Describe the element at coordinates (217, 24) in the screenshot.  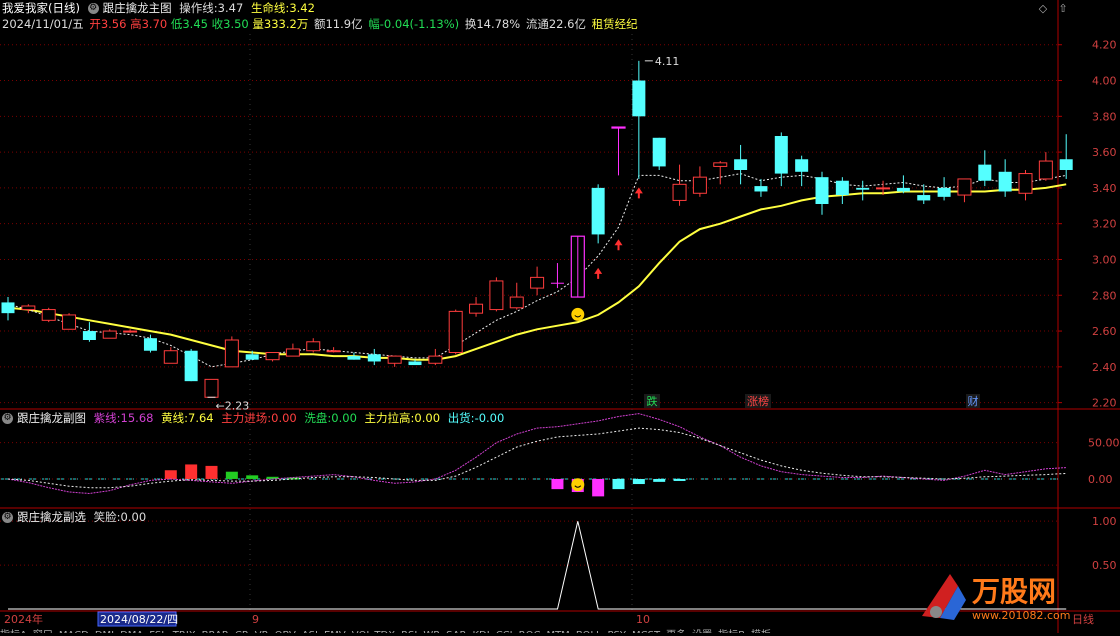
I see `close-label: 收` at that location.